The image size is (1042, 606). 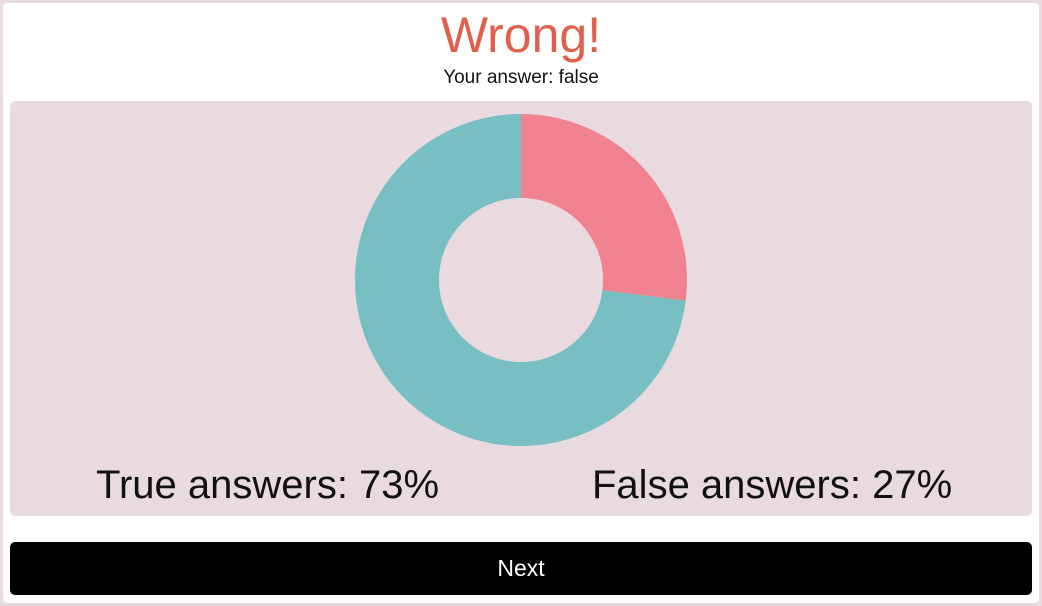 What do you see at coordinates (521, 35) in the screenshot?
I see `result-title: Wrong!` at bounding box center [521, 35].